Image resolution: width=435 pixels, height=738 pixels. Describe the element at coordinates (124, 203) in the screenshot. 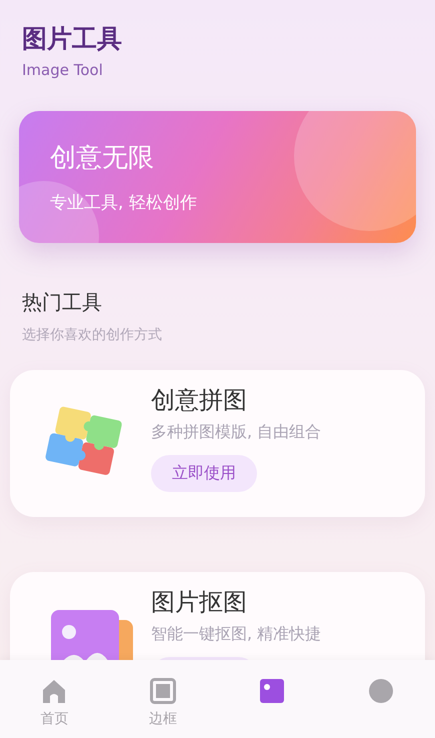

I see `banner-subtitle: 专业工具, 轻松创作` at that location.